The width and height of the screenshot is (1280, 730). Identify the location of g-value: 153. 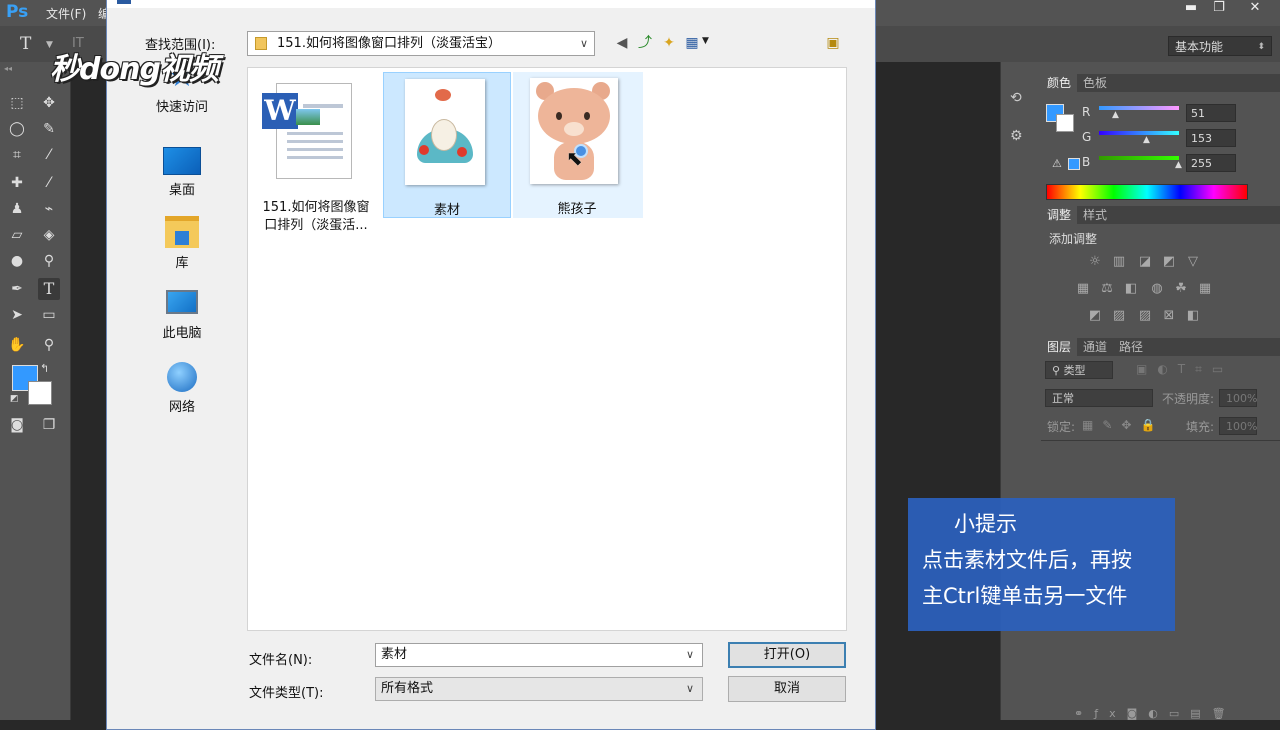
(1211, 138).